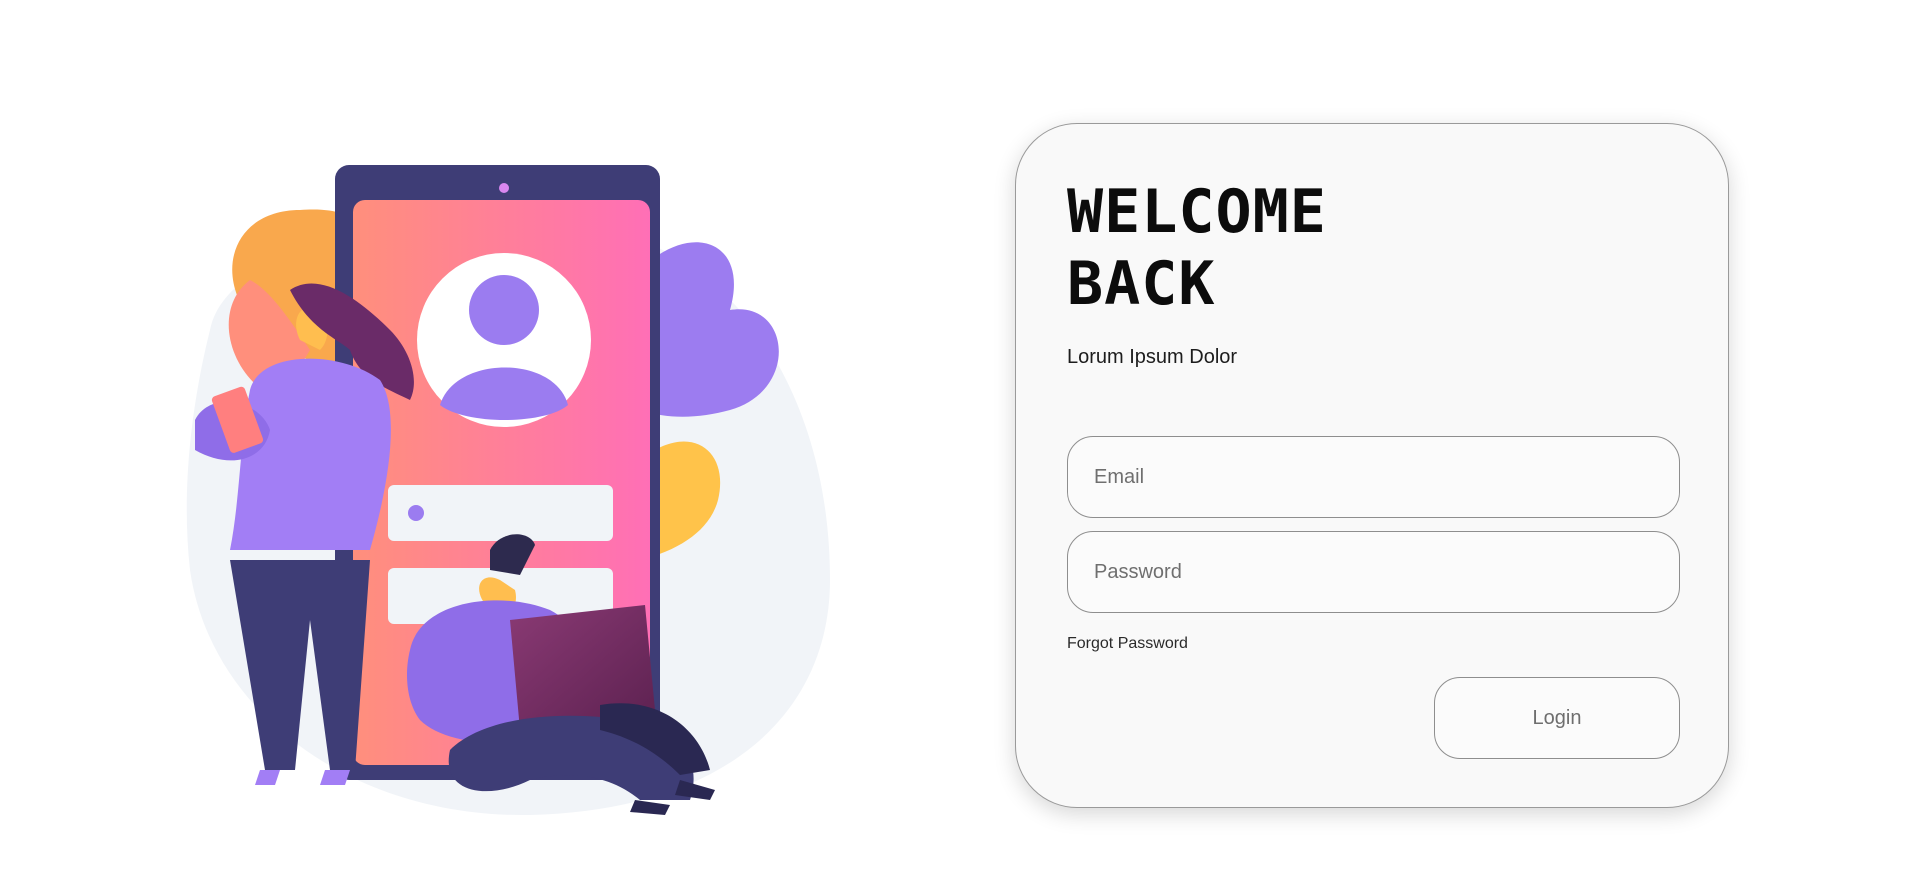  What do you see at coordinates (1197, 248) in the screenshot?
I see `page-title: WELCOME BACK` at bounding box center [1197, 248].